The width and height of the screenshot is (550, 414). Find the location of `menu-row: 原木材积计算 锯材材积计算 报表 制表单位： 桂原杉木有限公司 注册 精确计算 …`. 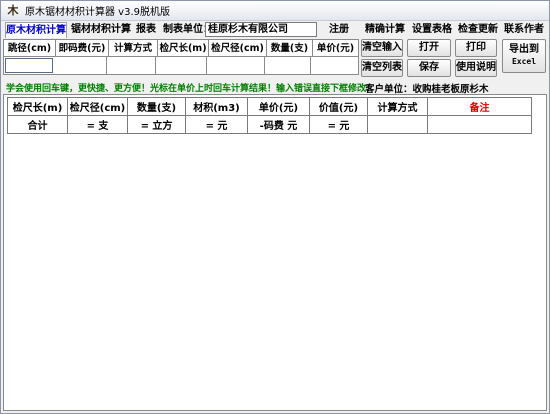

menu-row: 原木材积计算 锯材材积计算 报表 制表单位： 桂原杉木有限公司 注册 精确计算 … is located at coordinates (275, 30).